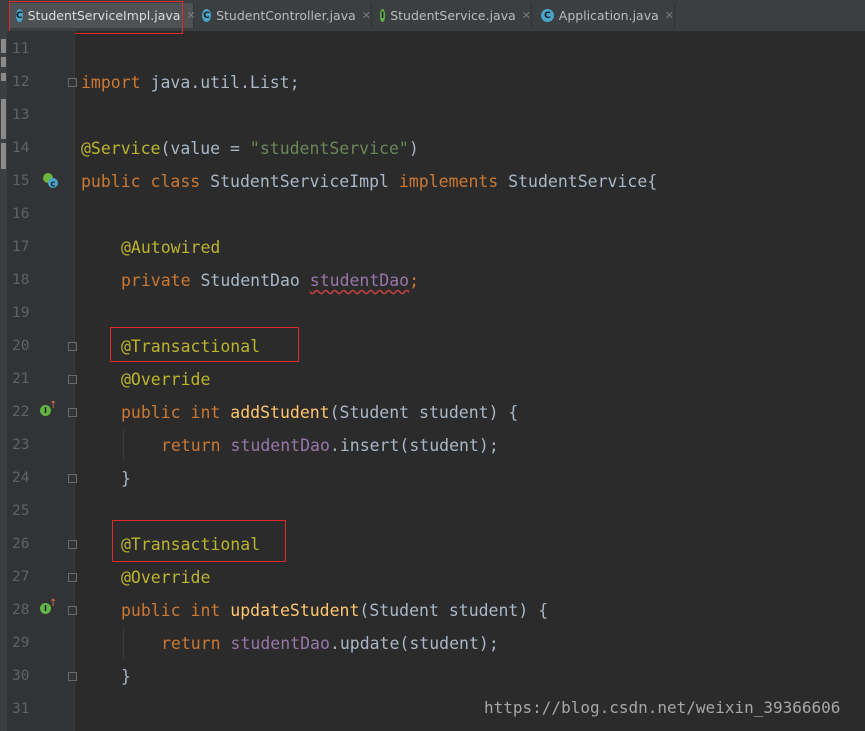 Image resolution: width=865 pixels, height=731 pixels. I want to click on line-number: 28, so click(21, 610).